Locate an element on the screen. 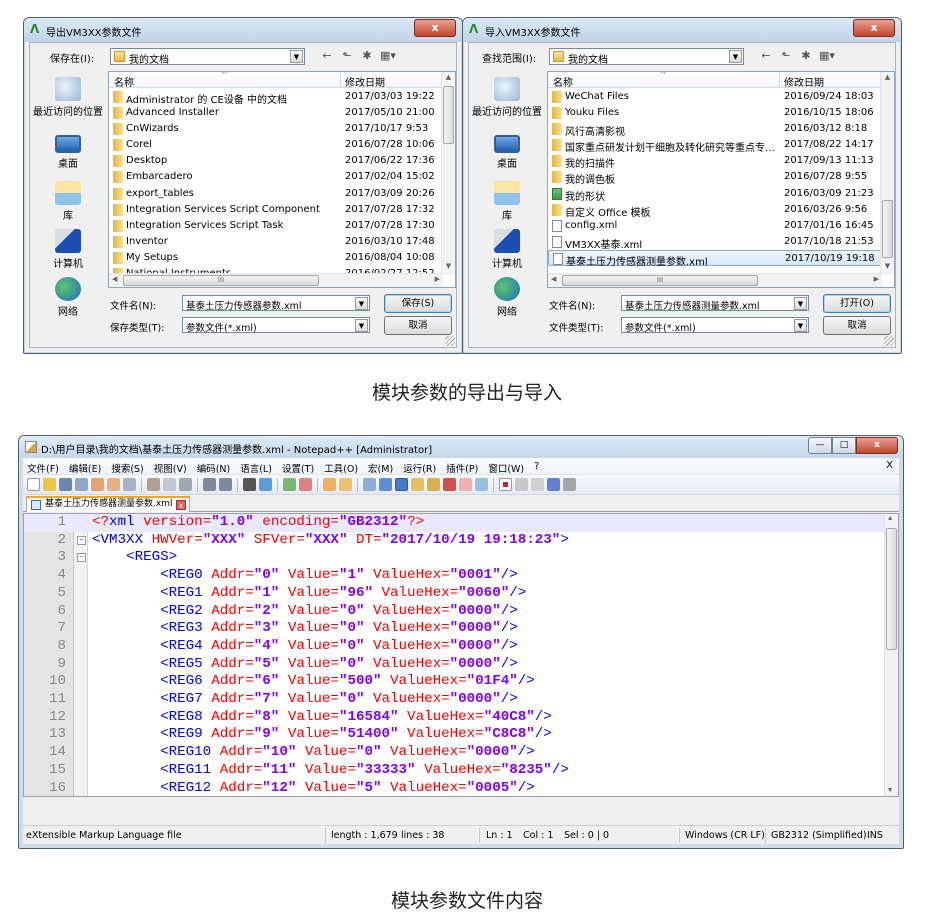 Image resolution: width=934 pixels, height=920 pixels. save-icon is located at coordinates (65, 484).